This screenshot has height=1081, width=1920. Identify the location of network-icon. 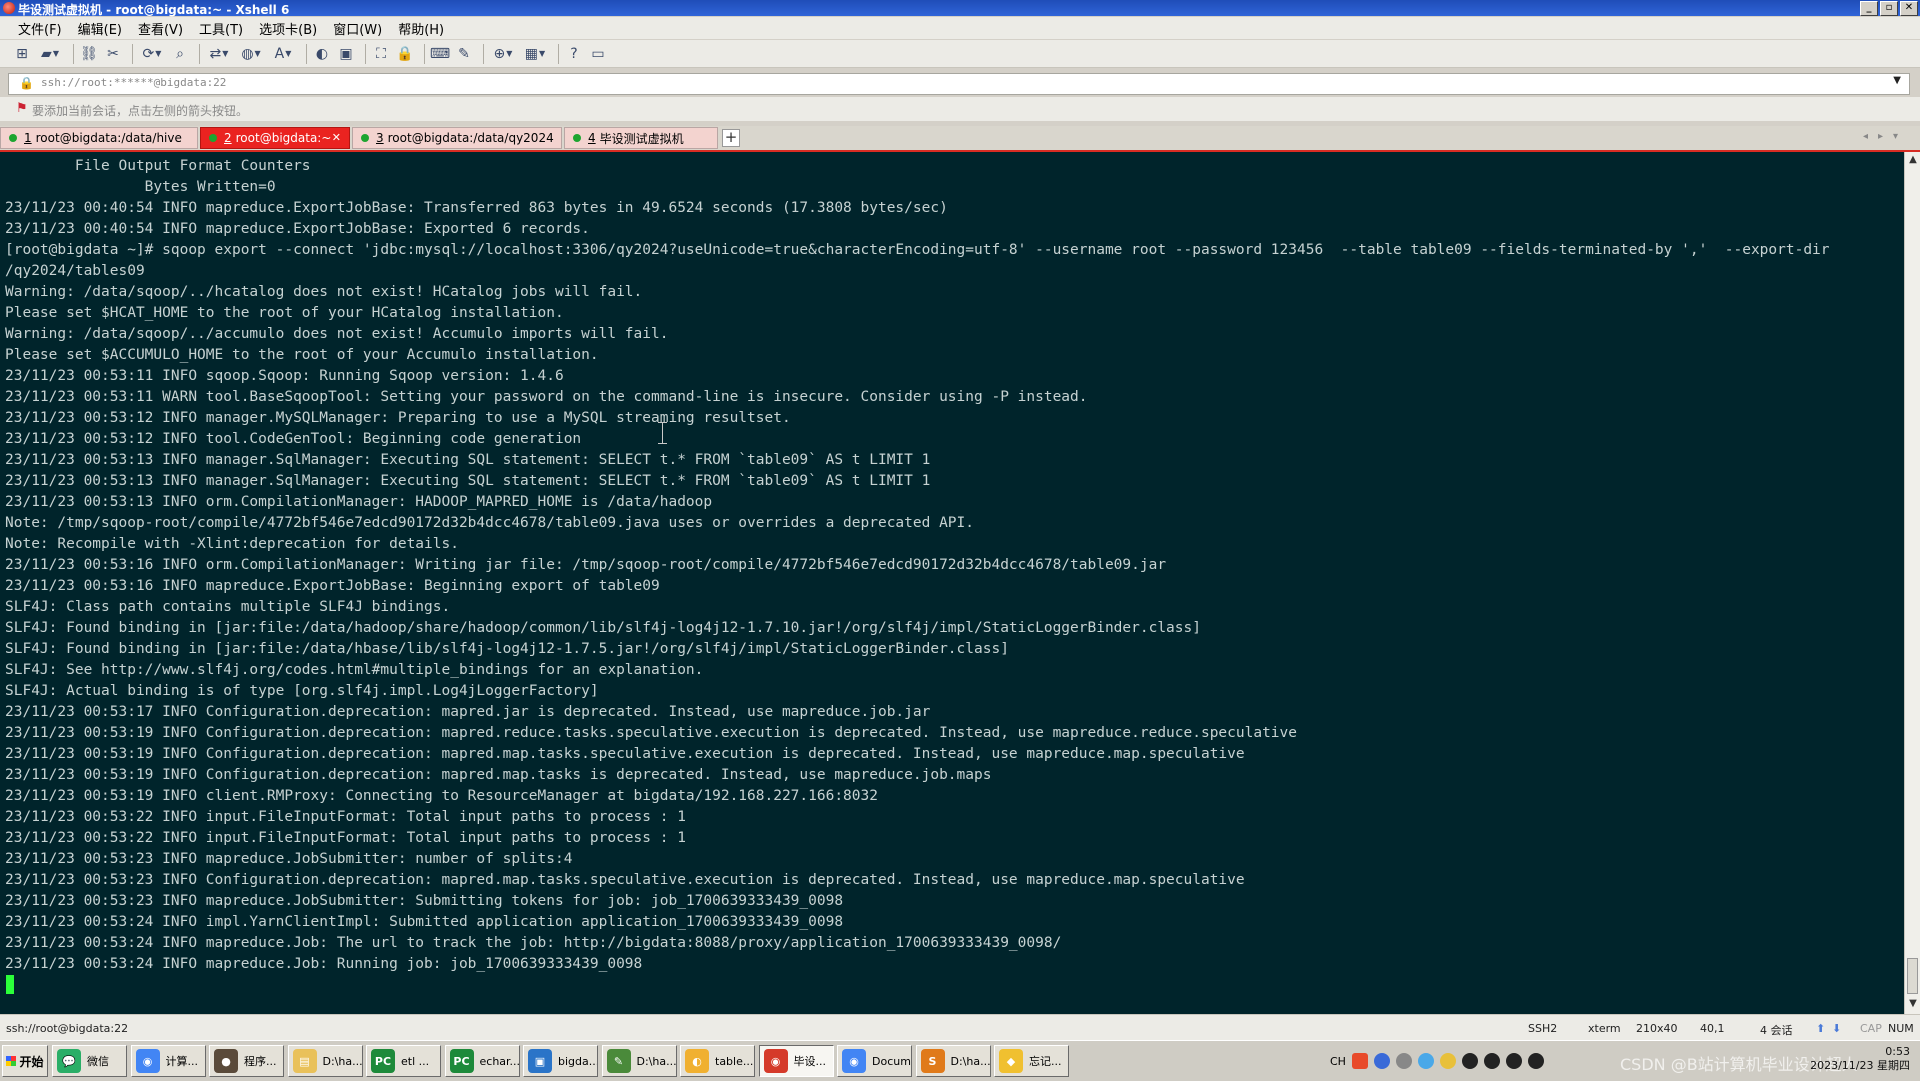
(1403, 1061).